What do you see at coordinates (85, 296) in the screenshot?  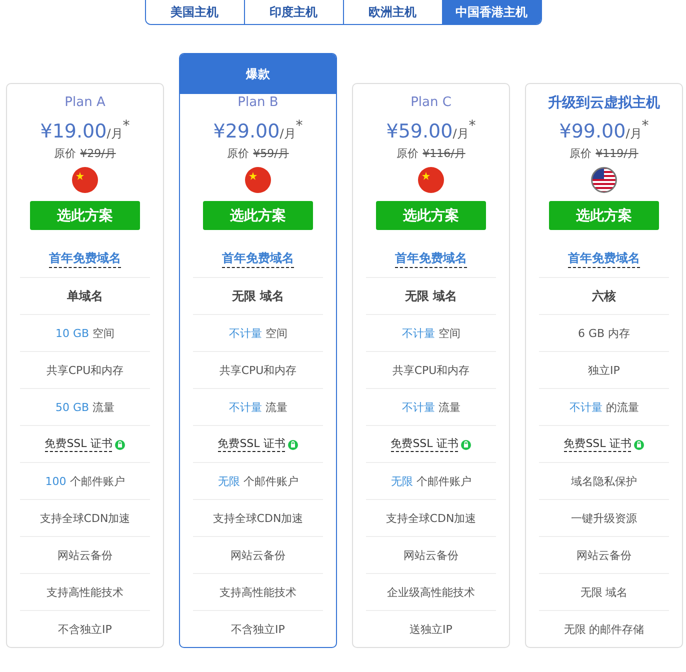 I see `feature-text: 单域名` at bounding box center [85, 296].